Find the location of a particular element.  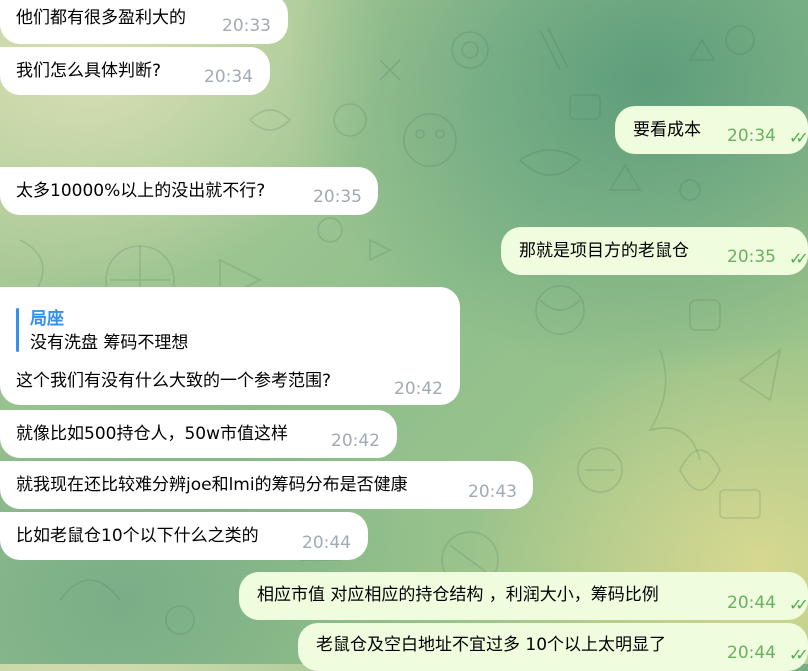

message-text: 他们都有很多盈利大的 is located at coordinates (101, 18).